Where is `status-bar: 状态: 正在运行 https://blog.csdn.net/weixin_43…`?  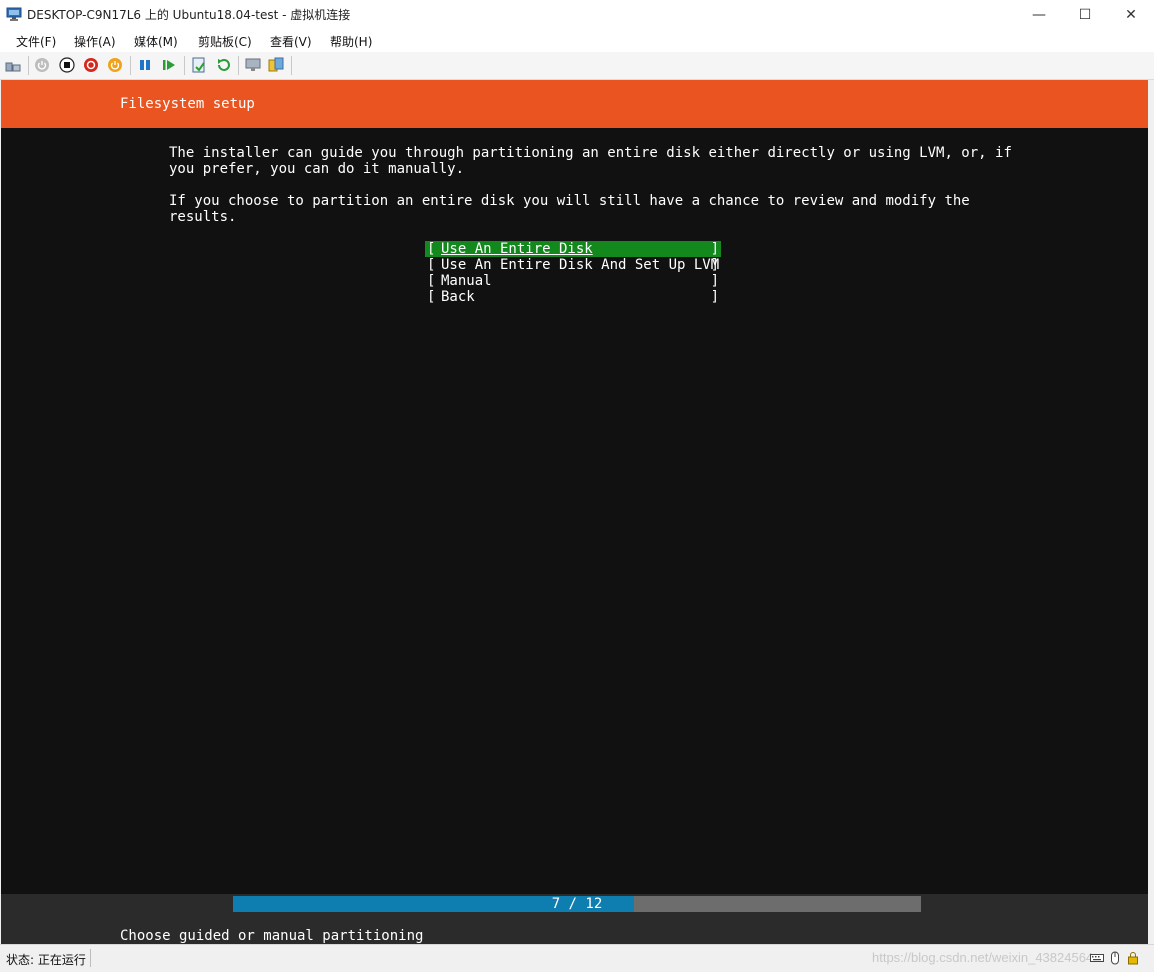
status-bar: 状态: 正在运行 https://blog.csdn.net/weixin_43… is located at coordinates (577, 958).